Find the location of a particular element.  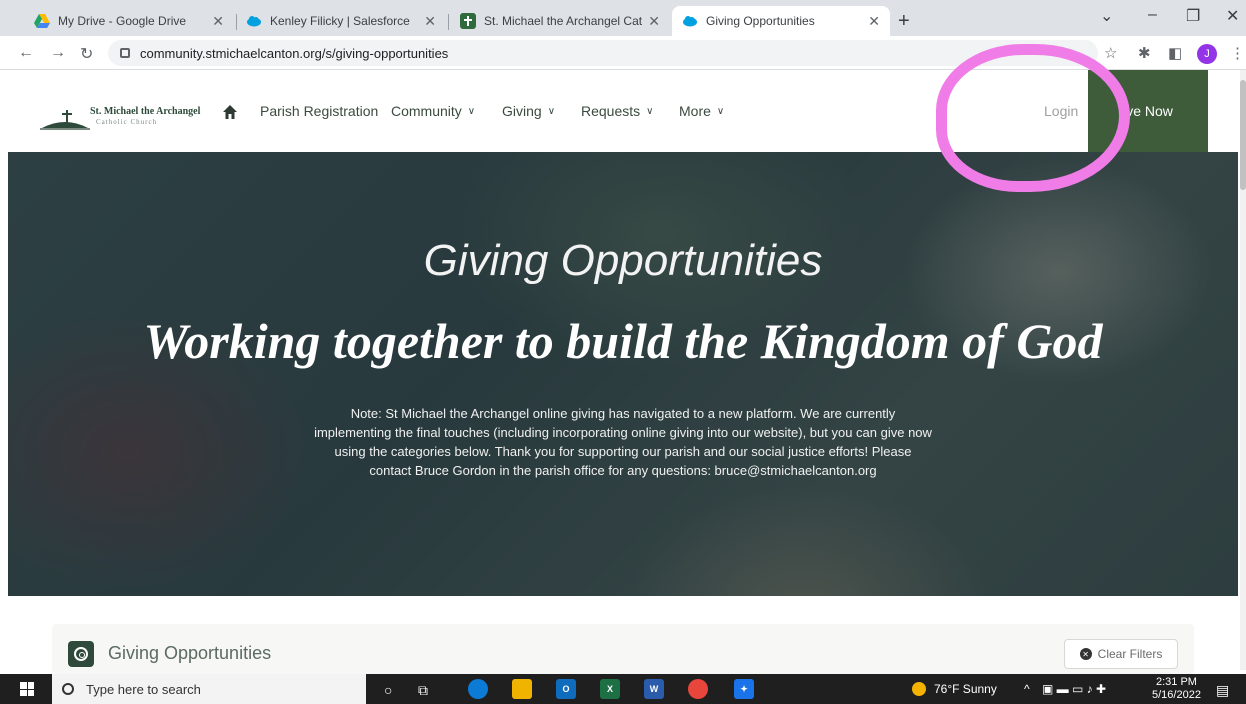

tab-title: Giving Opportunities is located at coordinates (760, 21).